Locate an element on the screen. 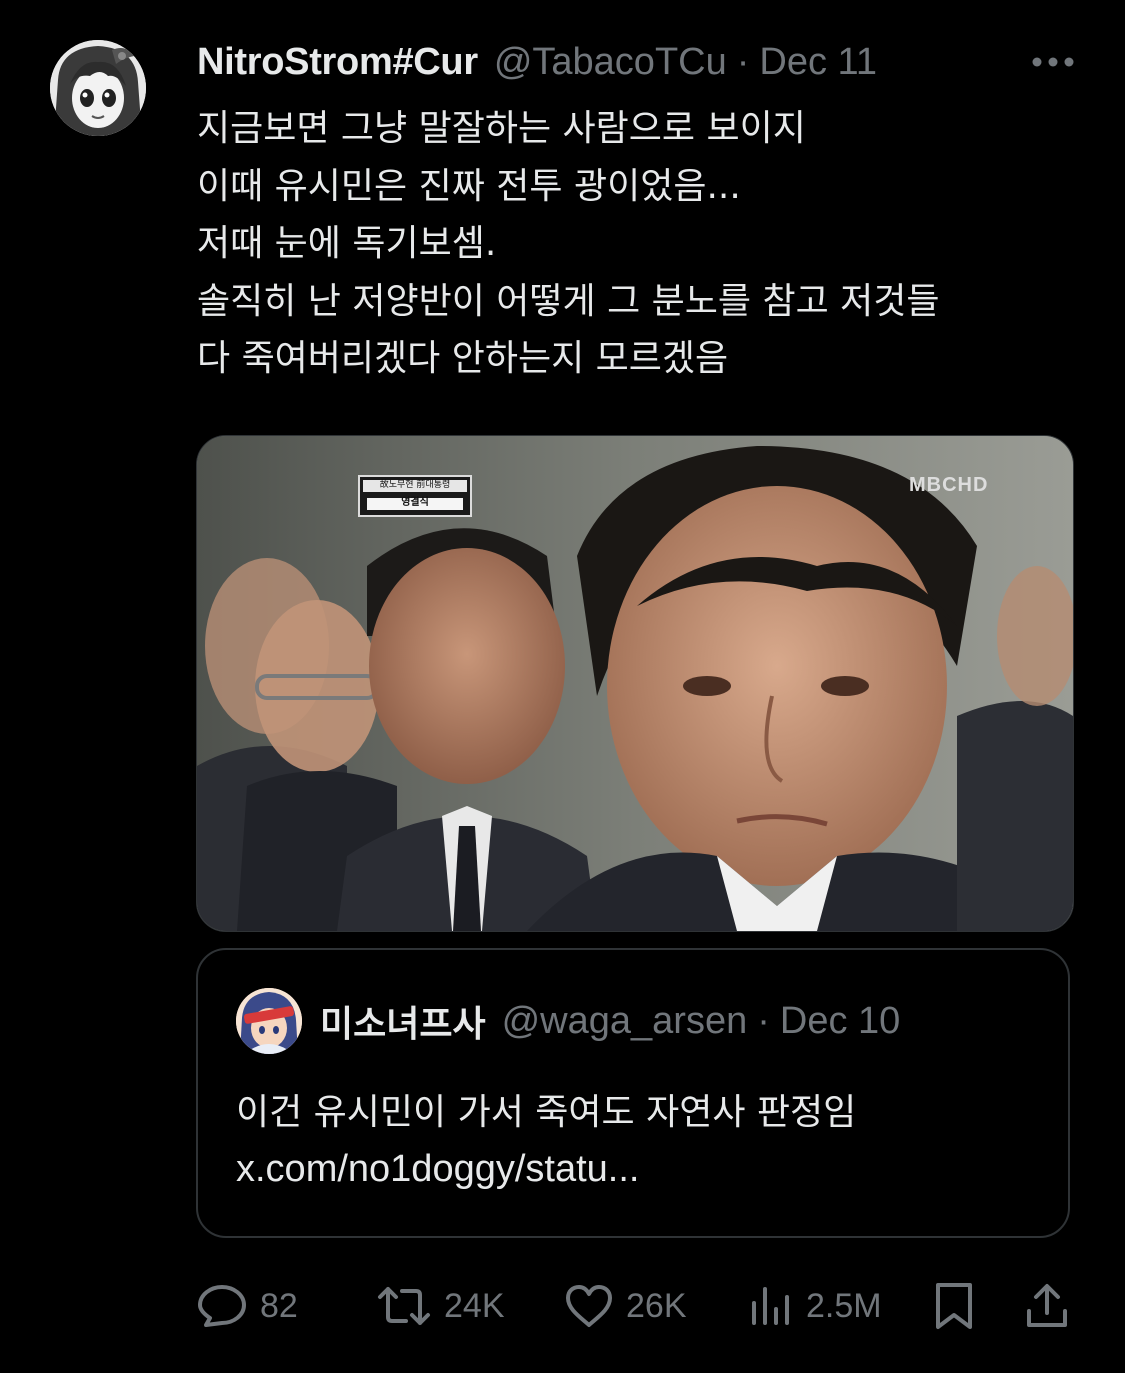 This screenshot has width=1125, height=1373. author-avatar is located at coordinates (98, 88).